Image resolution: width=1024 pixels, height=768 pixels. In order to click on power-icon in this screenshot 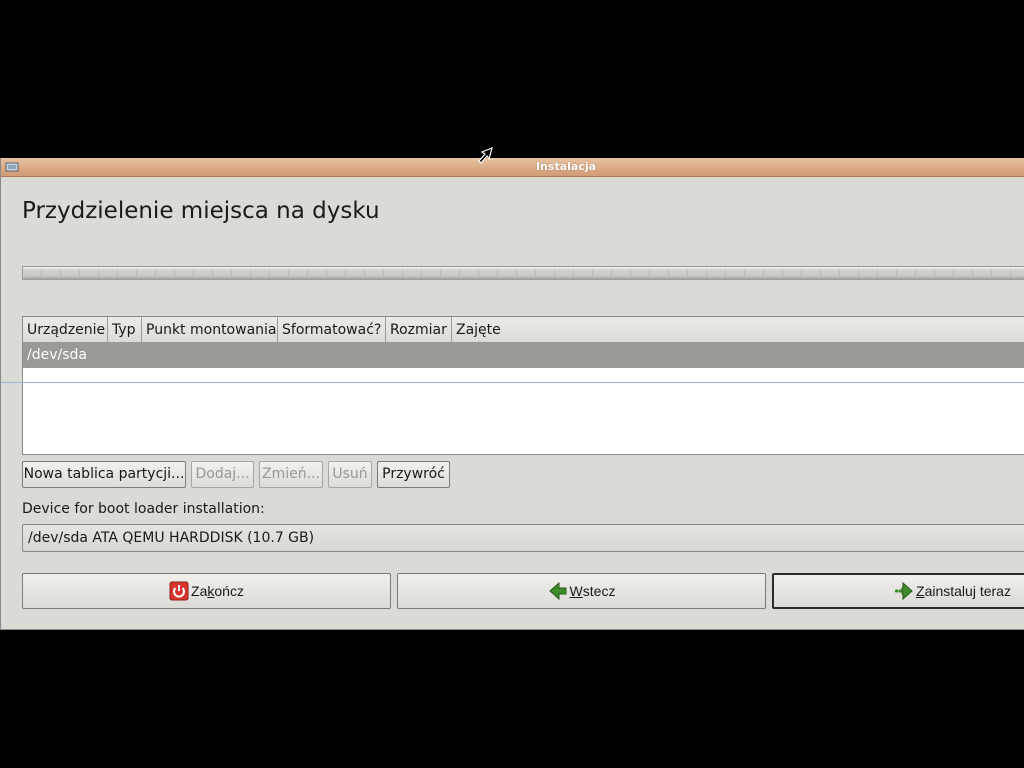, I will do `click(179, 591)`.